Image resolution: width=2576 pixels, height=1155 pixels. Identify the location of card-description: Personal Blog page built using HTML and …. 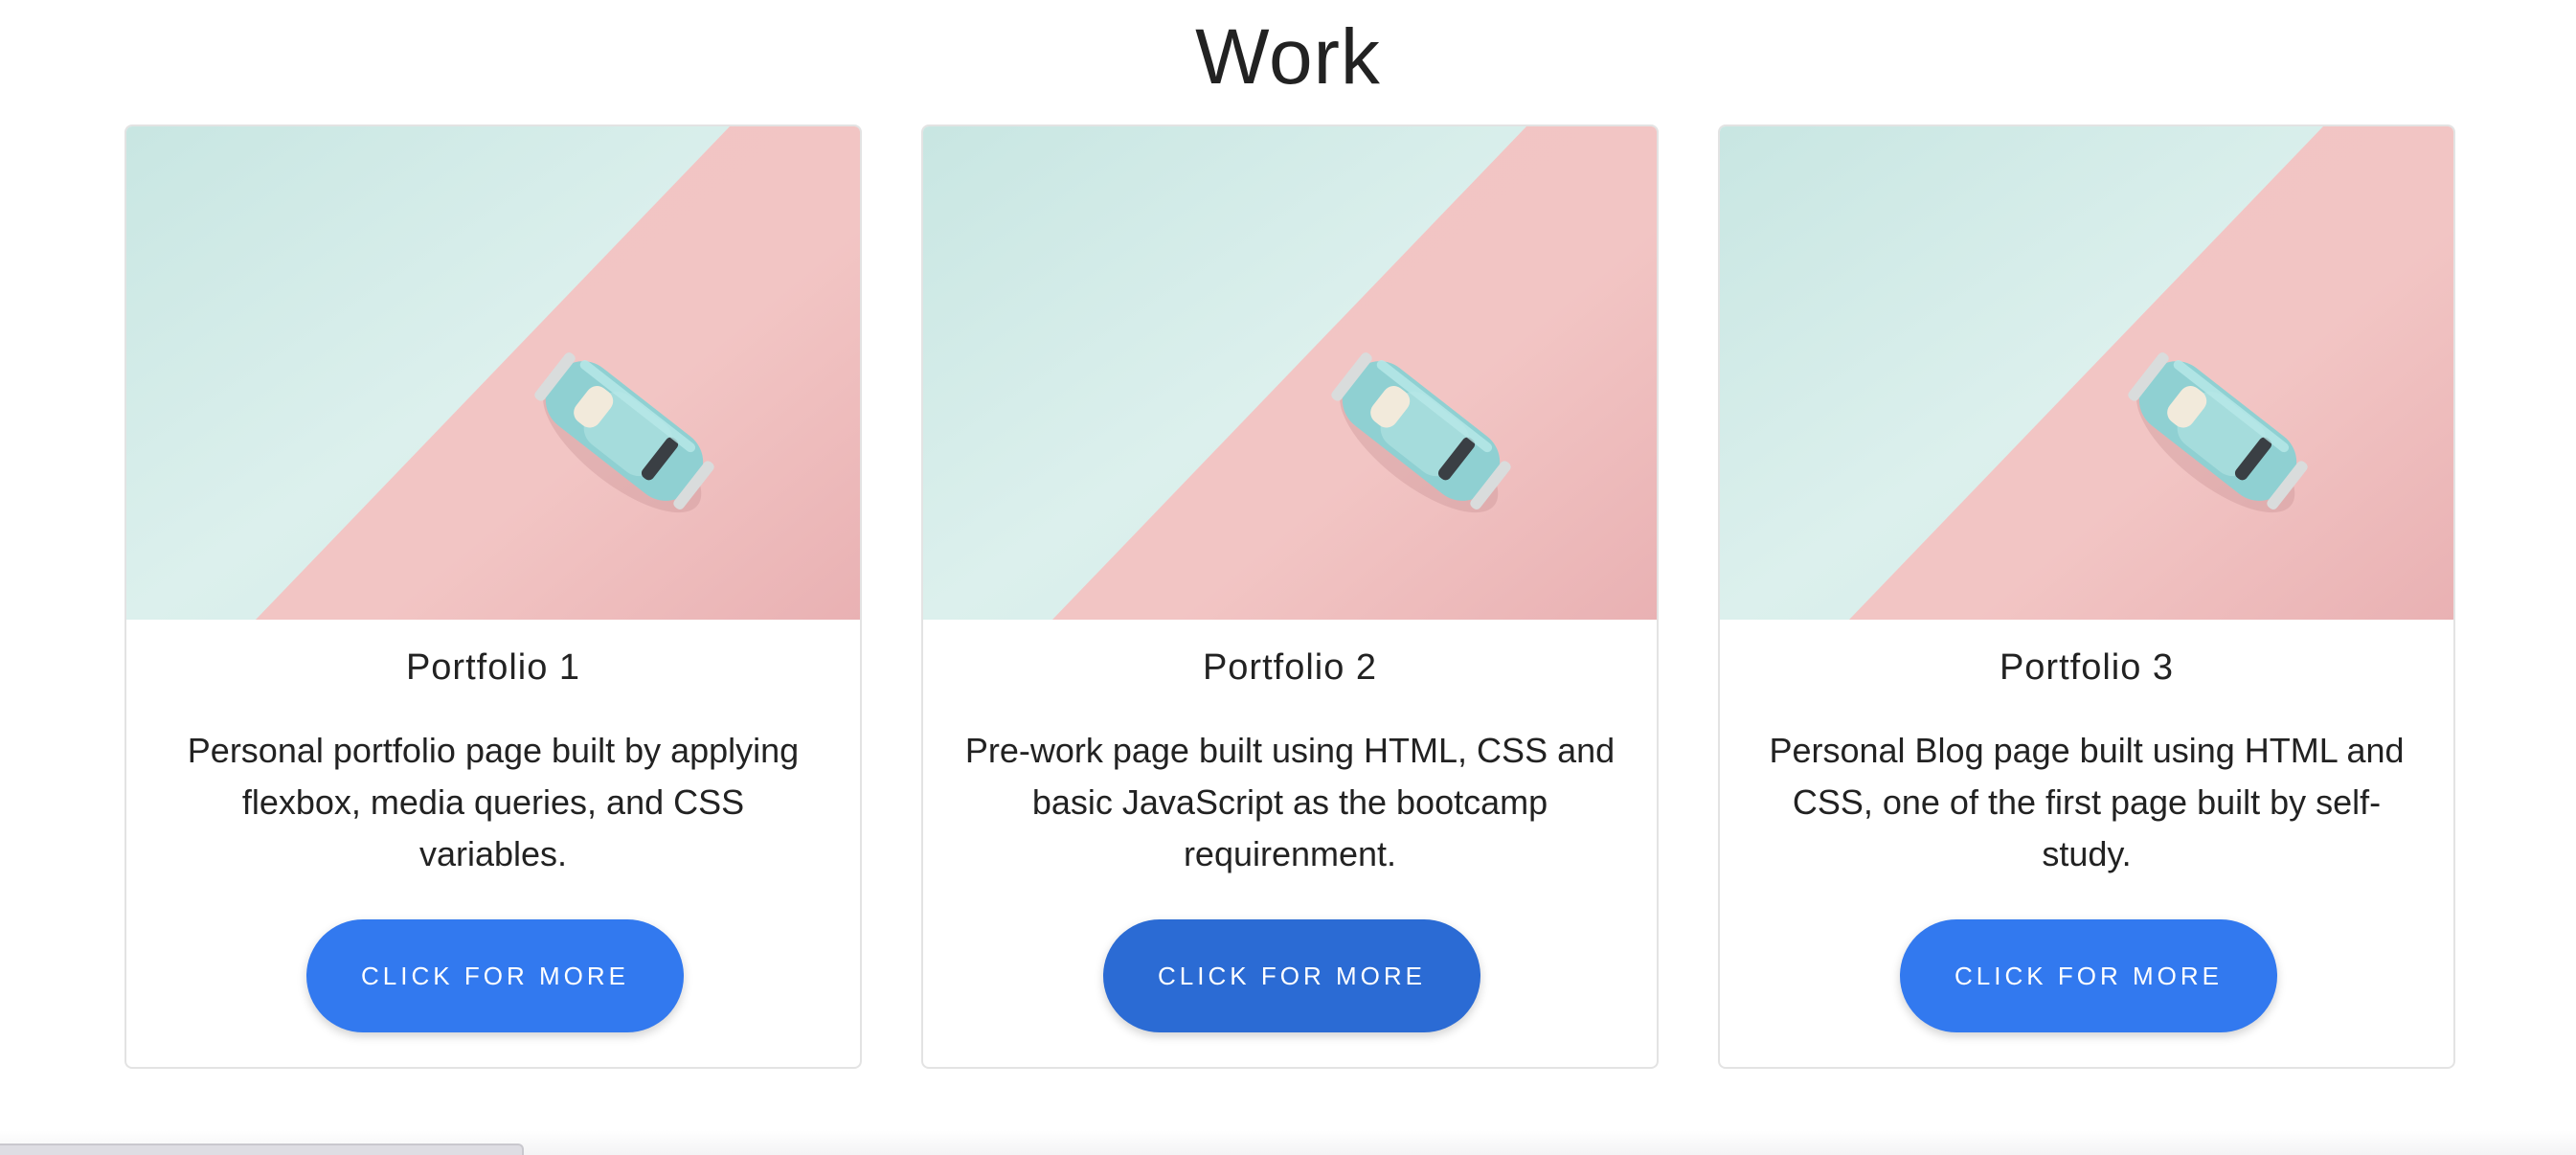
(2087, 802).